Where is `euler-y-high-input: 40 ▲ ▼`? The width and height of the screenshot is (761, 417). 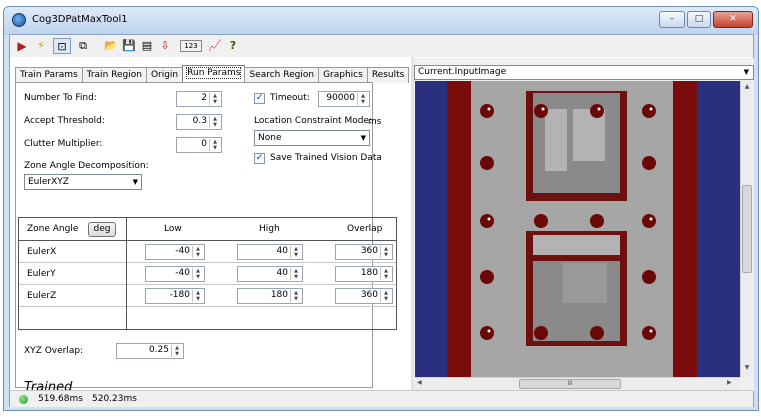 euler-y-high-input: 40 ▲ ▼ is located at coordinates (270, 274).